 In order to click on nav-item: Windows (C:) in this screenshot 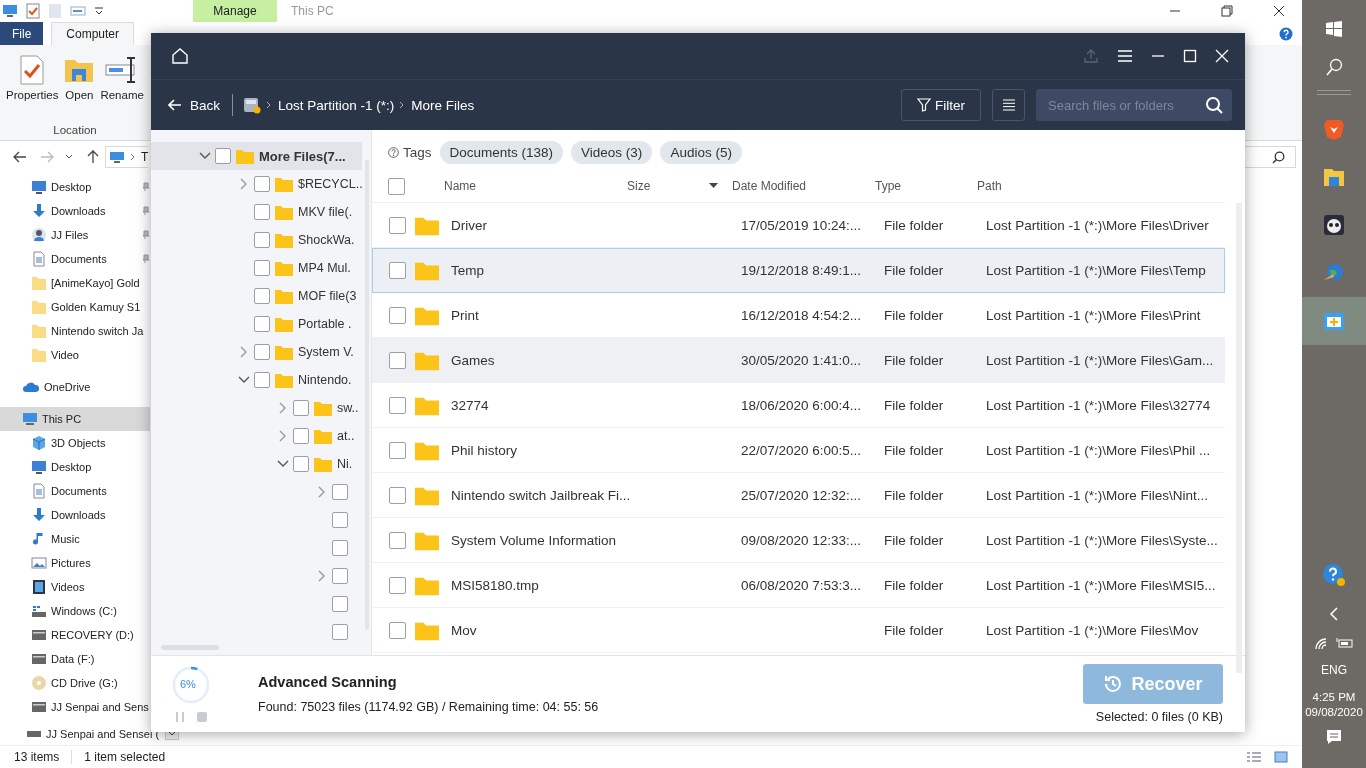, I will do `click(75, 611)`.